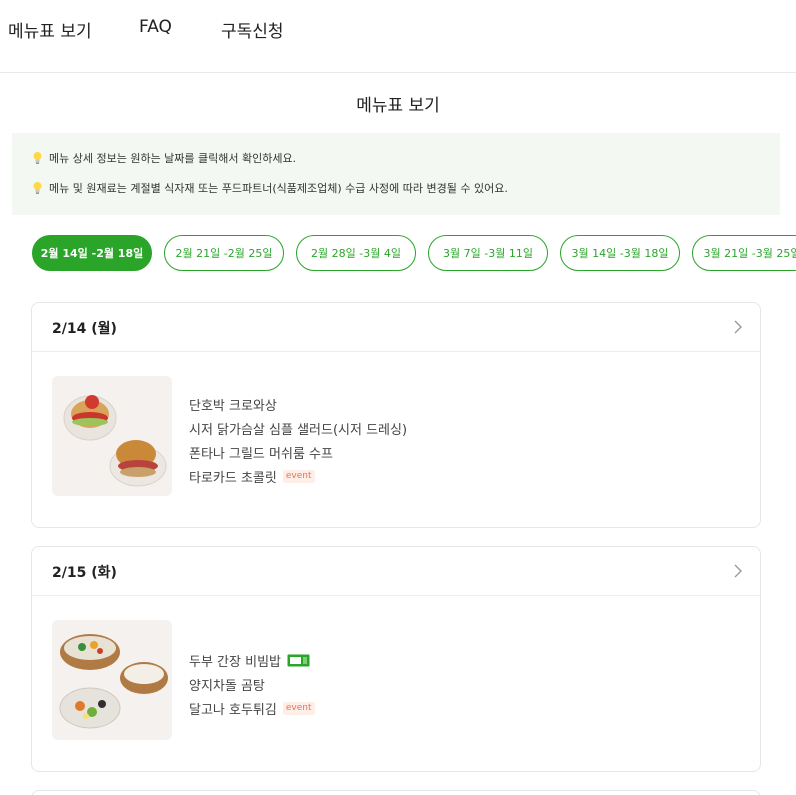  I want to click on week-tab: 3월 7일 -3월 11일, so click(488, 253).